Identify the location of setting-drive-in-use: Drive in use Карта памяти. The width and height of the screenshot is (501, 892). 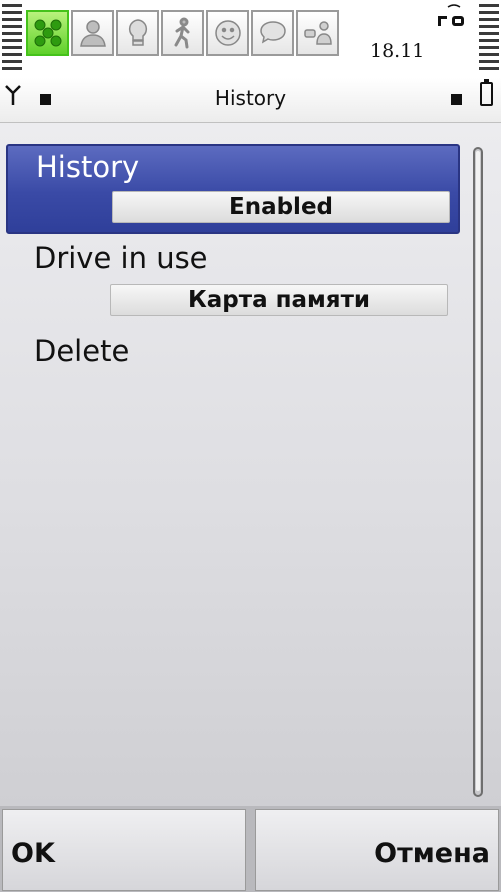
(233, 282).